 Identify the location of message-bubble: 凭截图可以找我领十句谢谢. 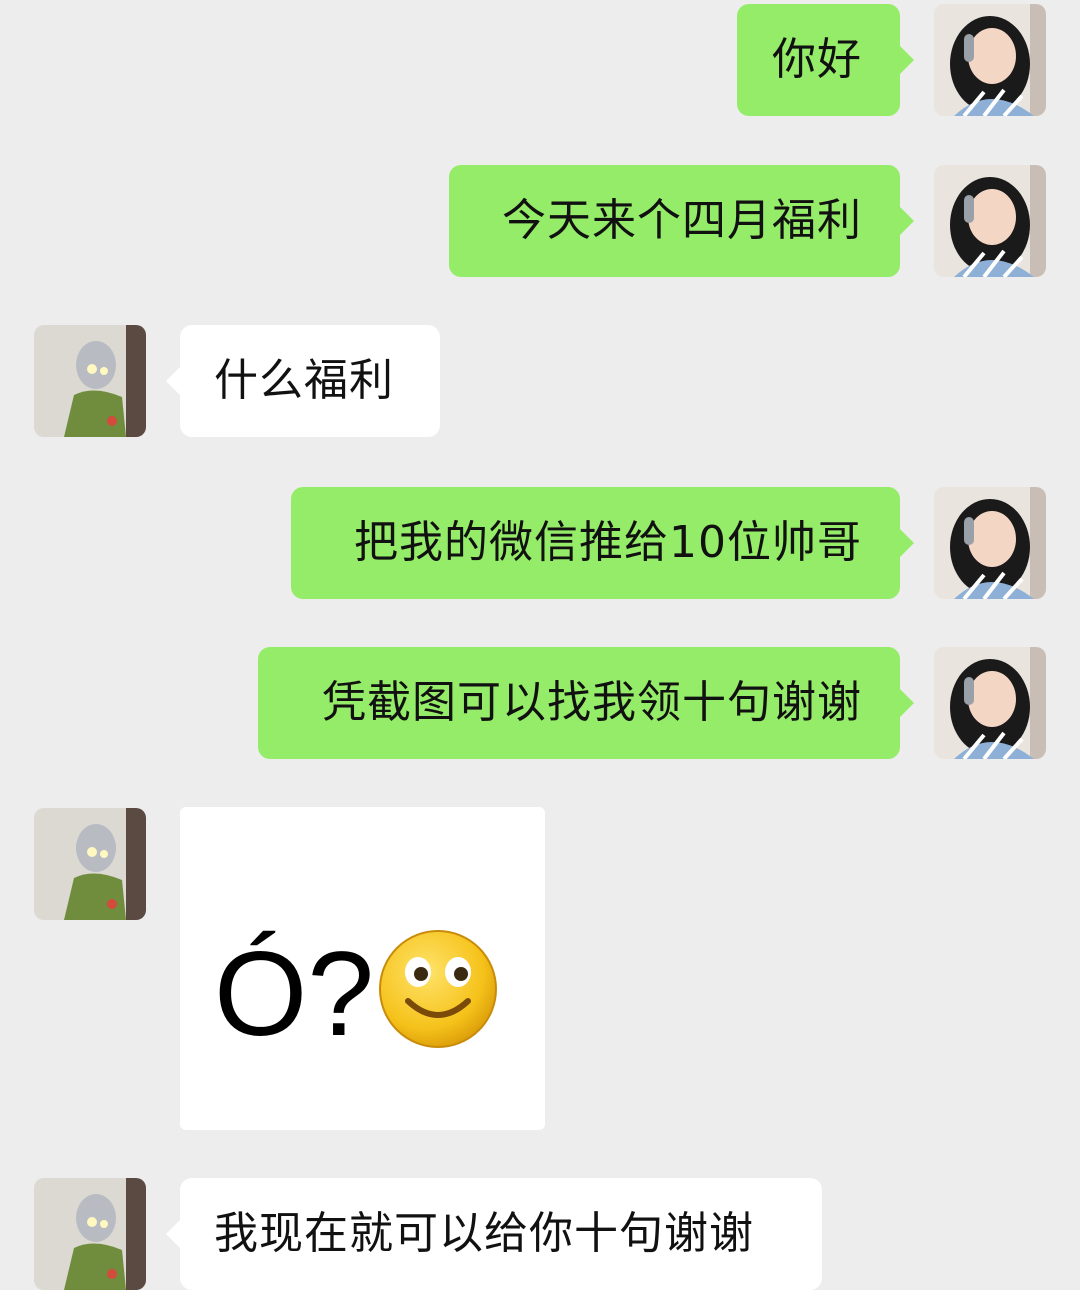
(586, 703).